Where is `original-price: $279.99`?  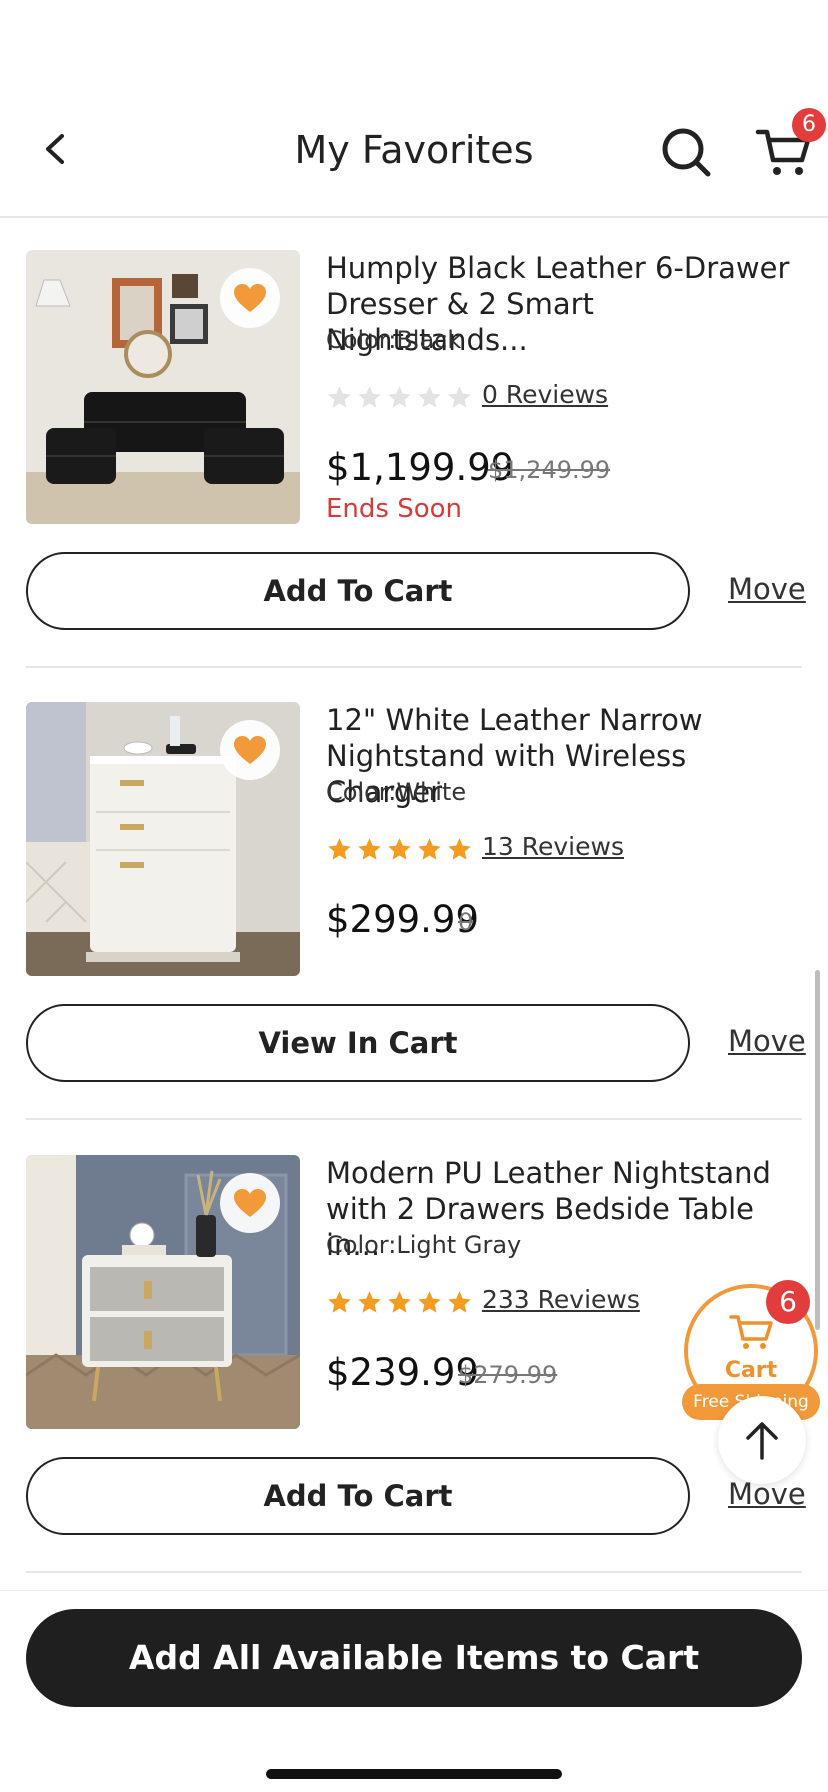
original-price: $279.99 is located at coordinates (508, 1375).